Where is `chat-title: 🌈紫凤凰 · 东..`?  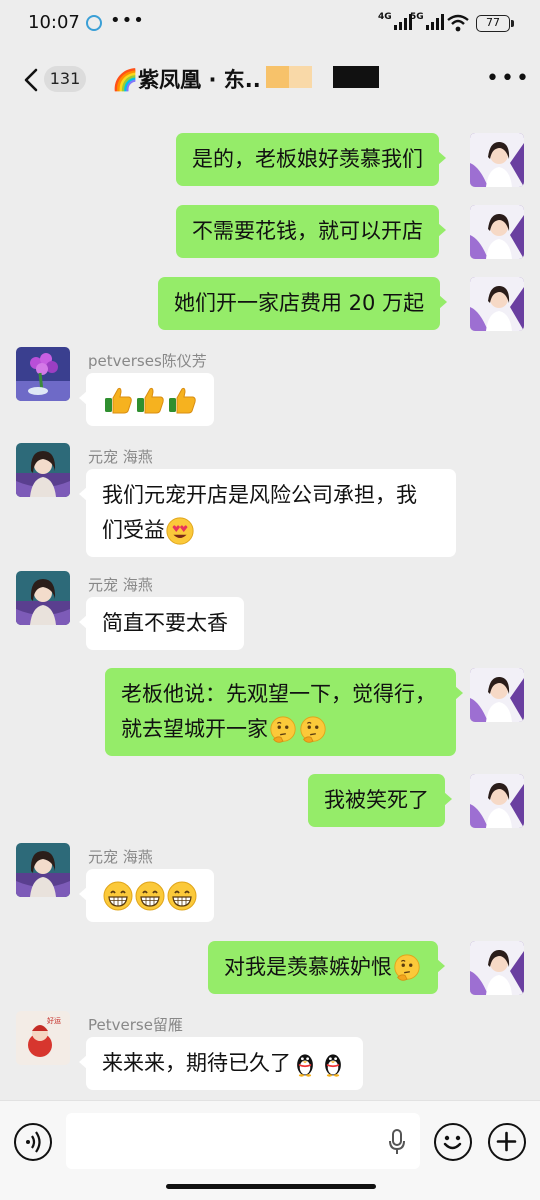
chat-title: 🌈紫凤凰 · 东.. is located at coordinates (186, 79).